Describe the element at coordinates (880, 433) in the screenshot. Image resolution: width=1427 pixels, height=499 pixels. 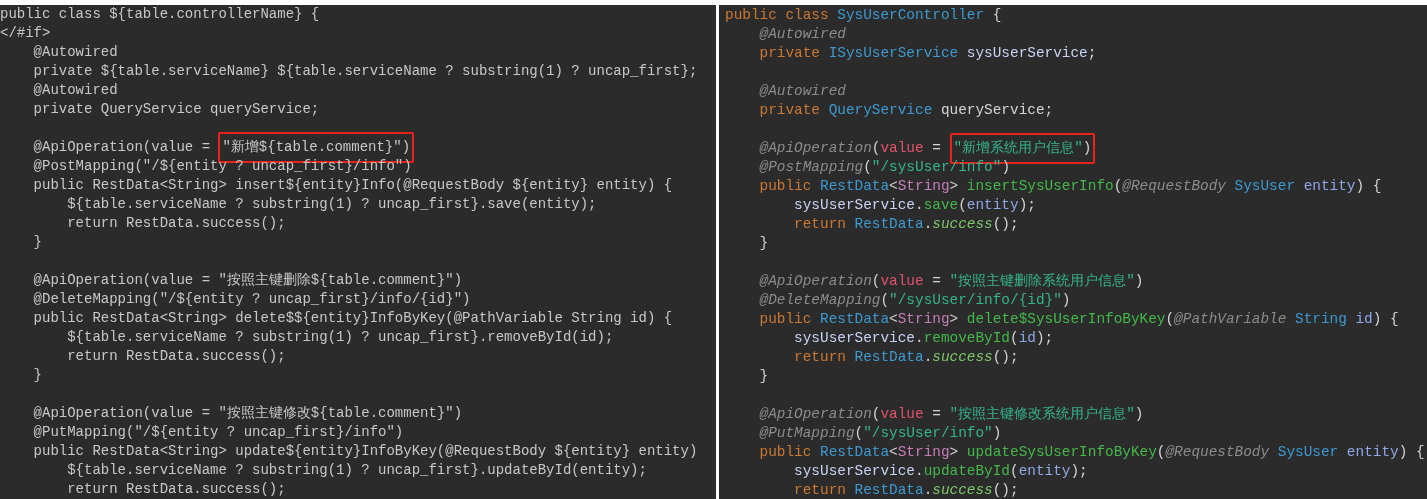
I see `code-line: @PutMapping("/sysUser/info")` at that location.